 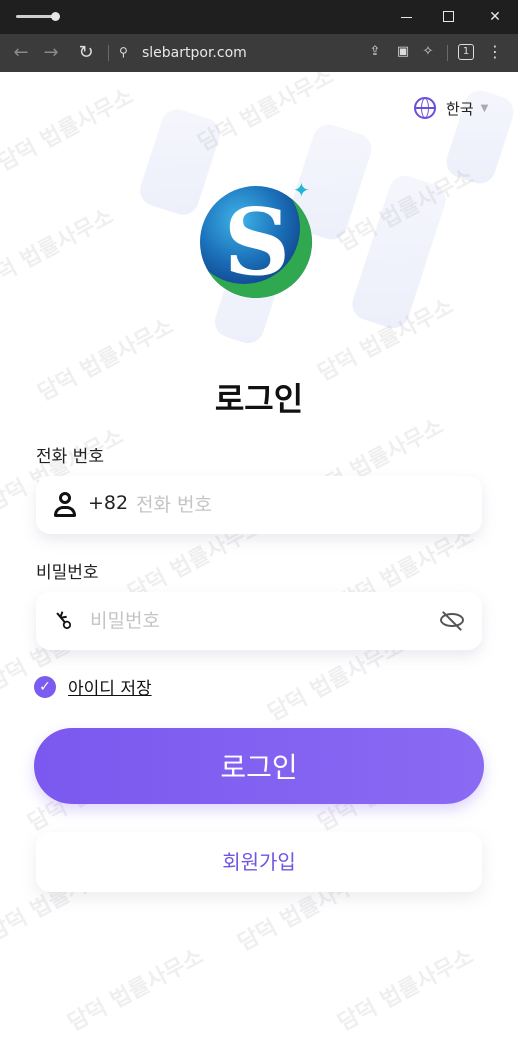 What do you see at coordinates (108, 503) in the screenshot?
I see `country-code: +82` at bounding box center [108, 503].